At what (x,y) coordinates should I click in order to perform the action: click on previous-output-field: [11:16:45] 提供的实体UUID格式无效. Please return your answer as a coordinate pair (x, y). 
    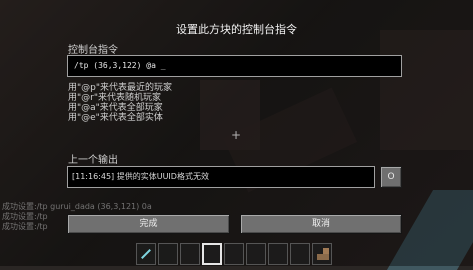
    Looking at the image, I should click on (221, 177).